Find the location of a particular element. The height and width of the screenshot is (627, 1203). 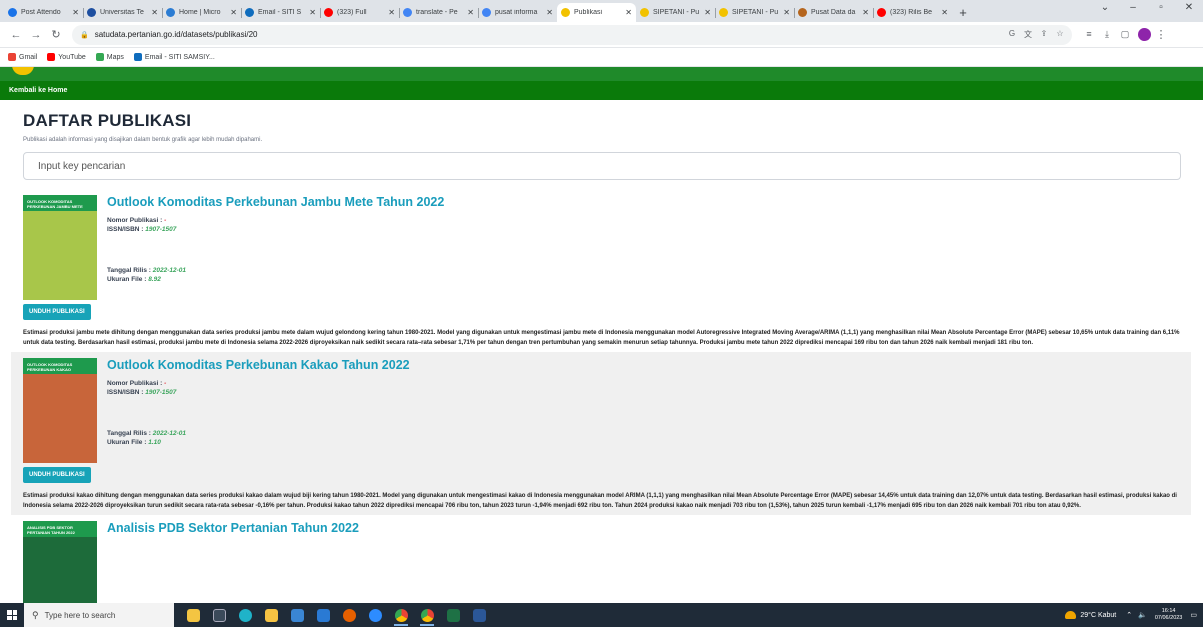

back-icon: ← is located at coordinates (16, 35).